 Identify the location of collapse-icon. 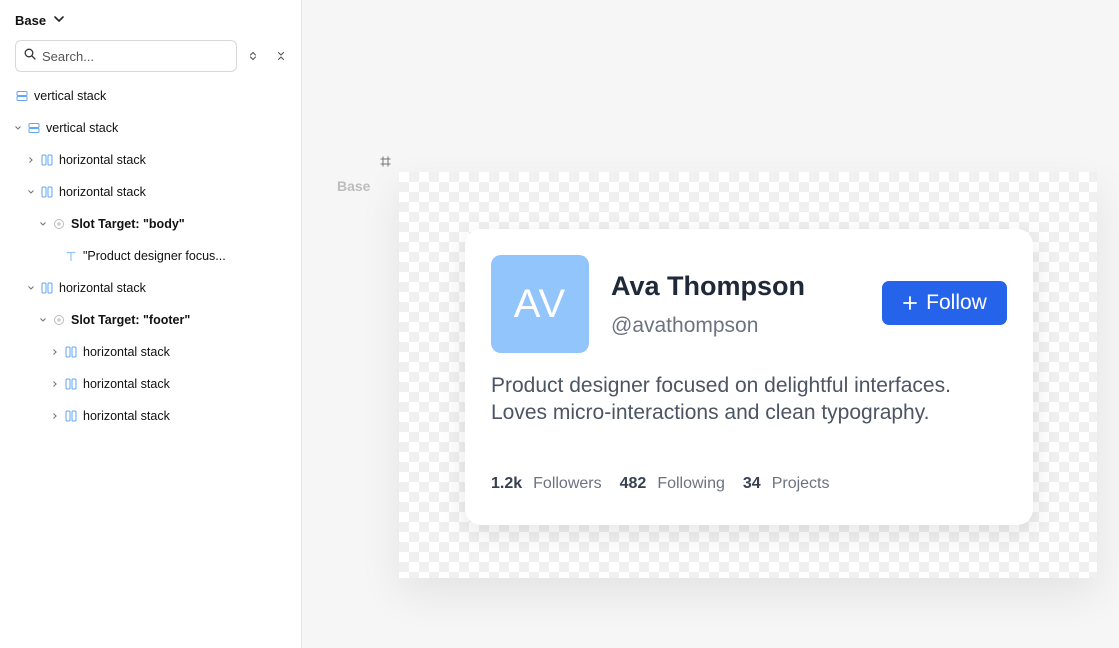
(281, 56).